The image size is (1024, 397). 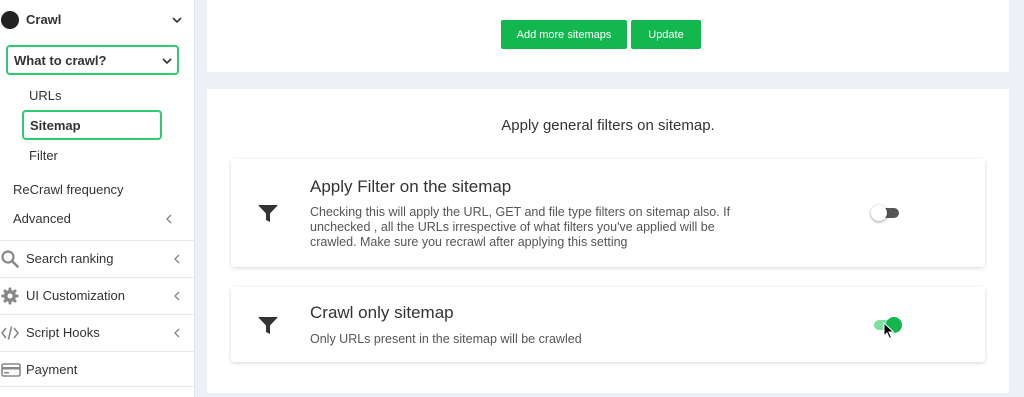 What do you see at coordinates (889, 330) in the screenshot?
I see `mouse-cursor-icon` at bounding box center [889, 330].